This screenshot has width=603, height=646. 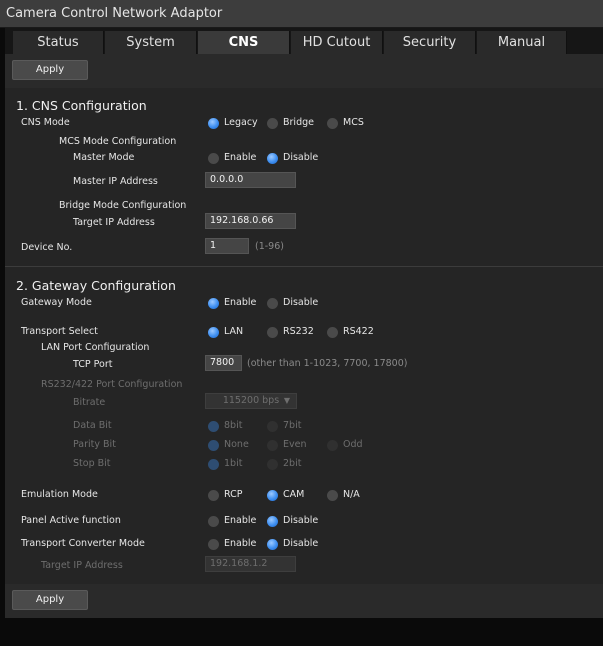 What do you see at coordinates (151, 42) in the screenshot?
I see `tab-system: System` at bounding box center [151, 42].